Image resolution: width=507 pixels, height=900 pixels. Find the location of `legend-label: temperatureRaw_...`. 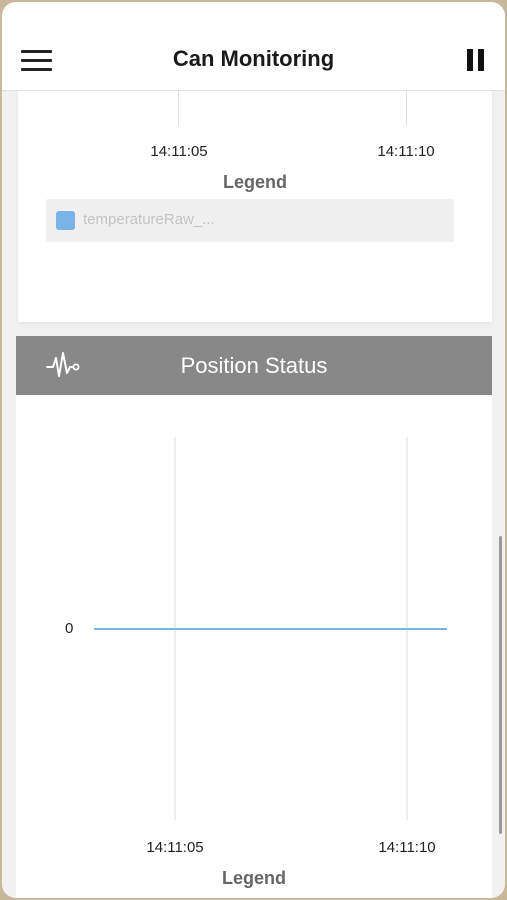

legend-label: temperatureRaw_... is located at coordinates (149, 219).